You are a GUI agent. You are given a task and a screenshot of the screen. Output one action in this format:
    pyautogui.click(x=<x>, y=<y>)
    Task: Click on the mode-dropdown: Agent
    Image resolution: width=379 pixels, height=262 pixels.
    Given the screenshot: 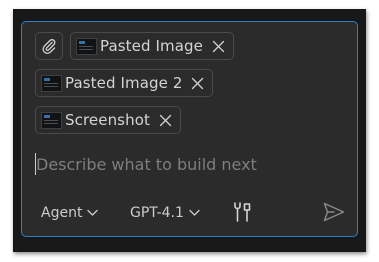 What is the action you would take?
    pyautogui.click(x=70, y=213)
    